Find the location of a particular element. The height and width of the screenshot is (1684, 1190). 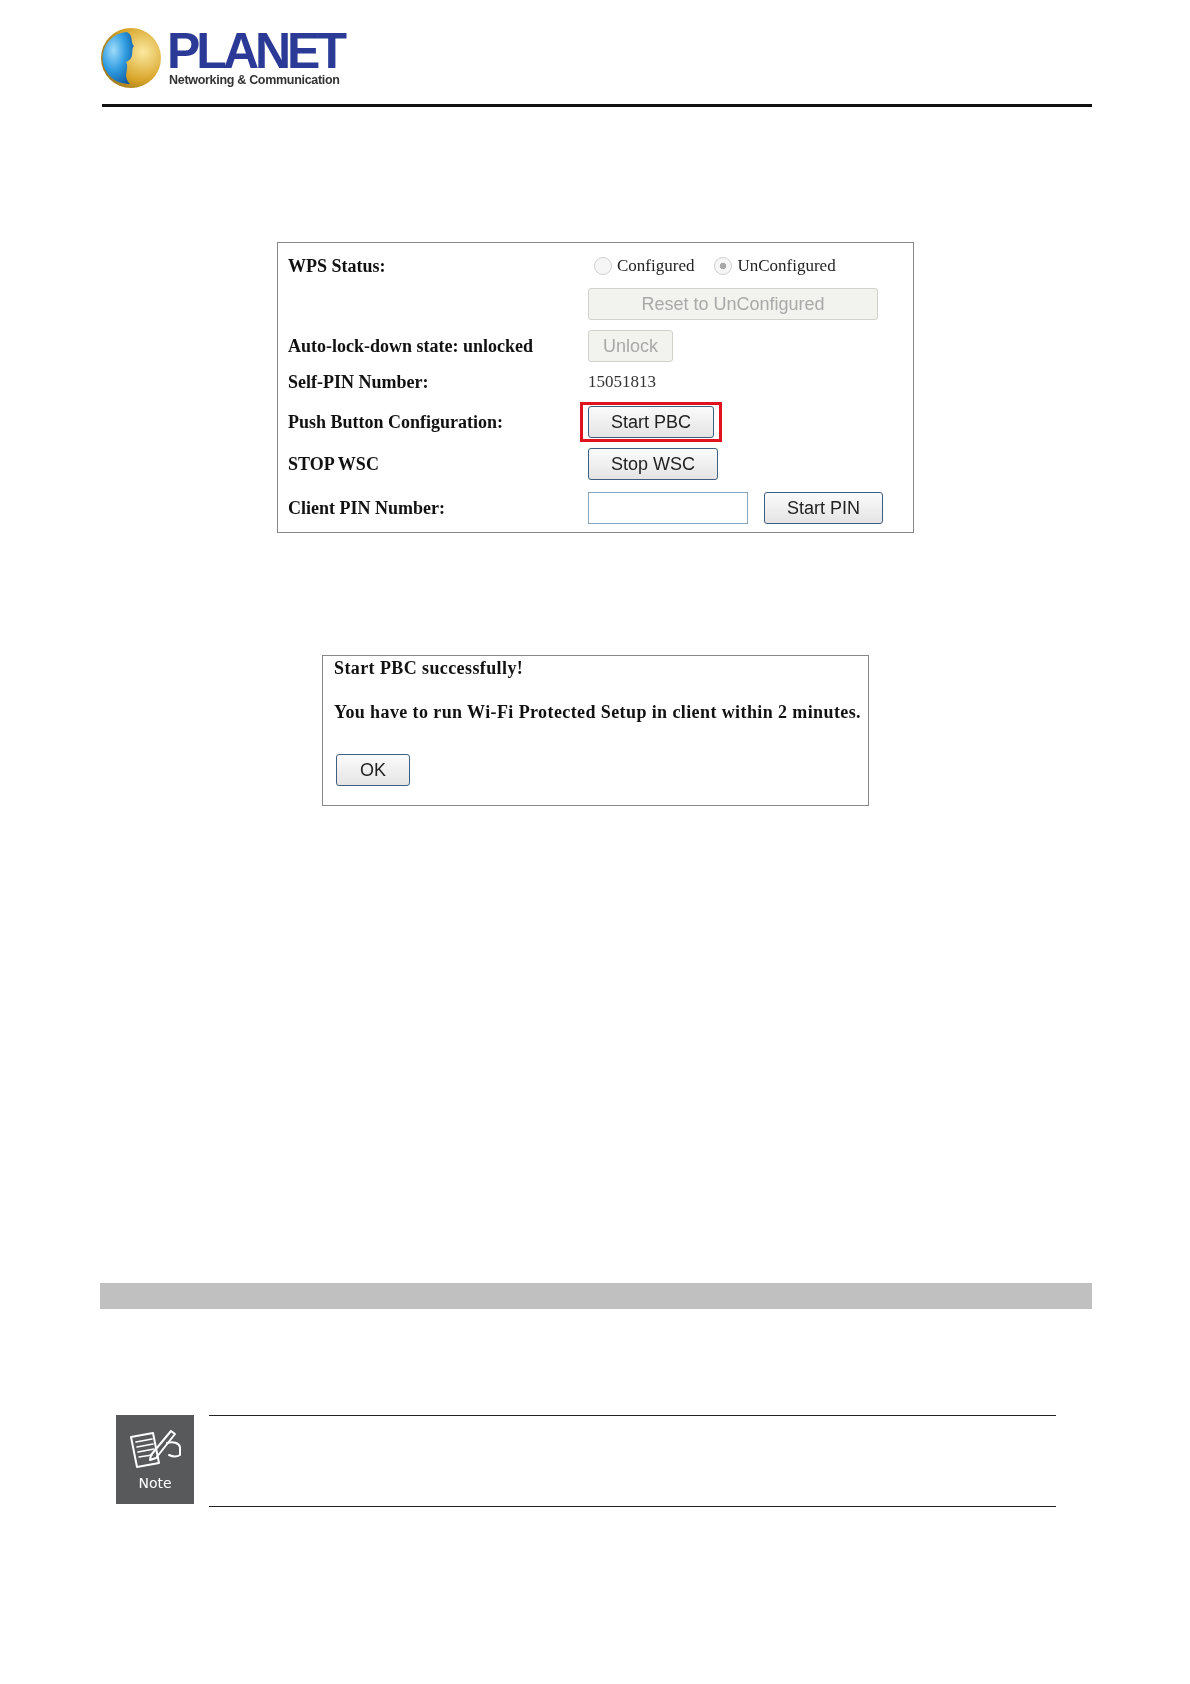

field-label: STOP WSC is located at coordinates (333, 464).